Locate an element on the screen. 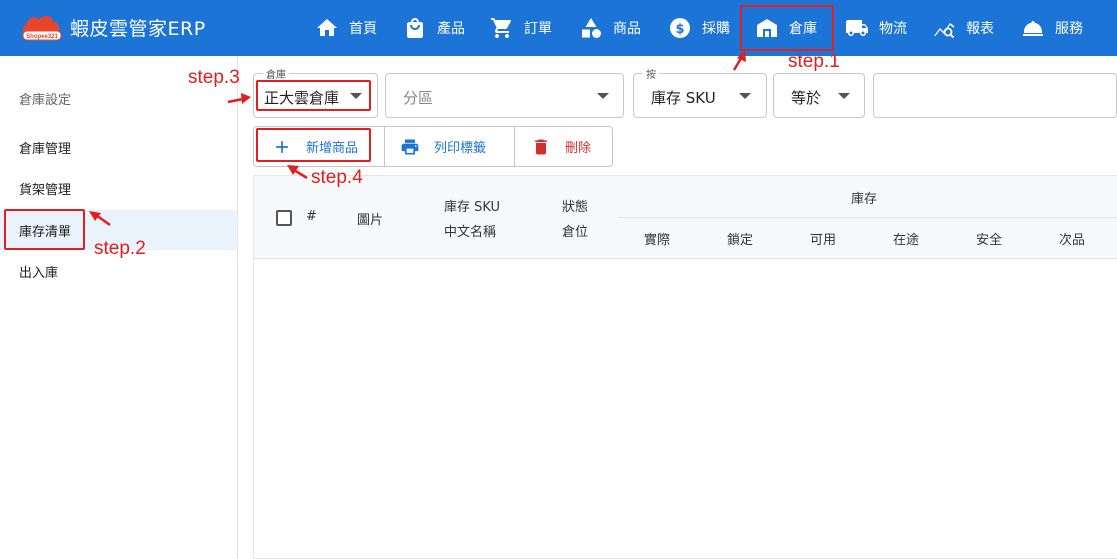  nav-item-label: 商品 is located at coordinates (627, 29).